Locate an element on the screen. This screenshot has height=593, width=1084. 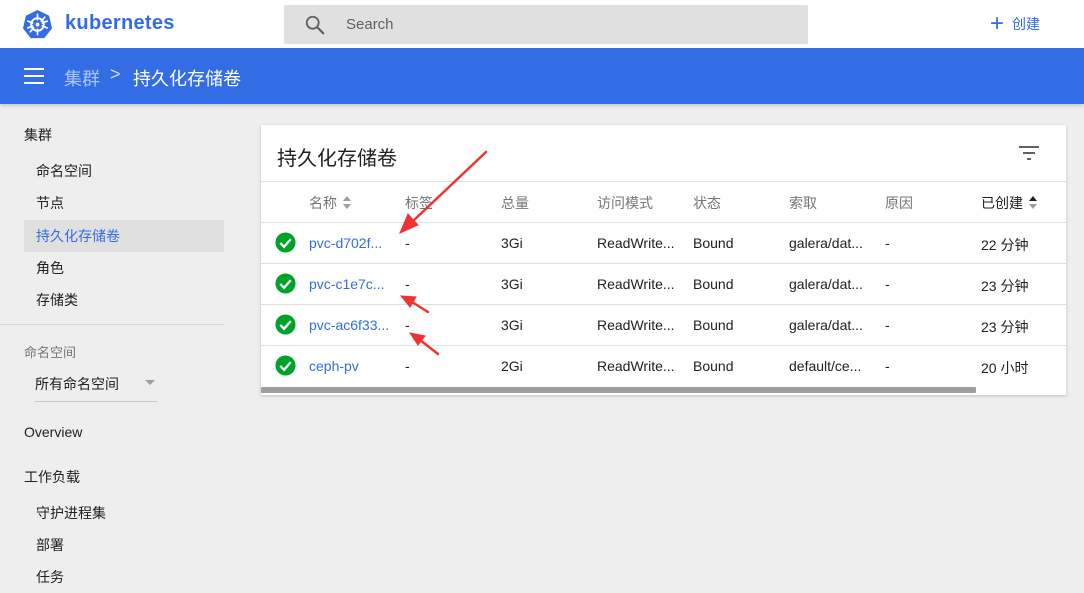
breadcrumb-cluster-link: 集群 is located at coordinates (82, 78).